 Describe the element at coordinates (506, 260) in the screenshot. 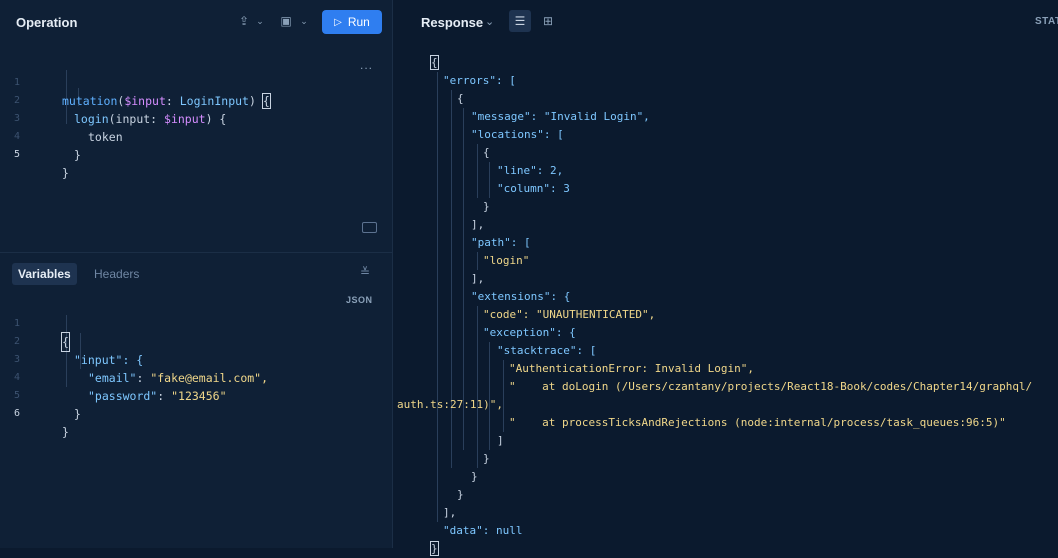

I see `response-line: "login"` at that location.